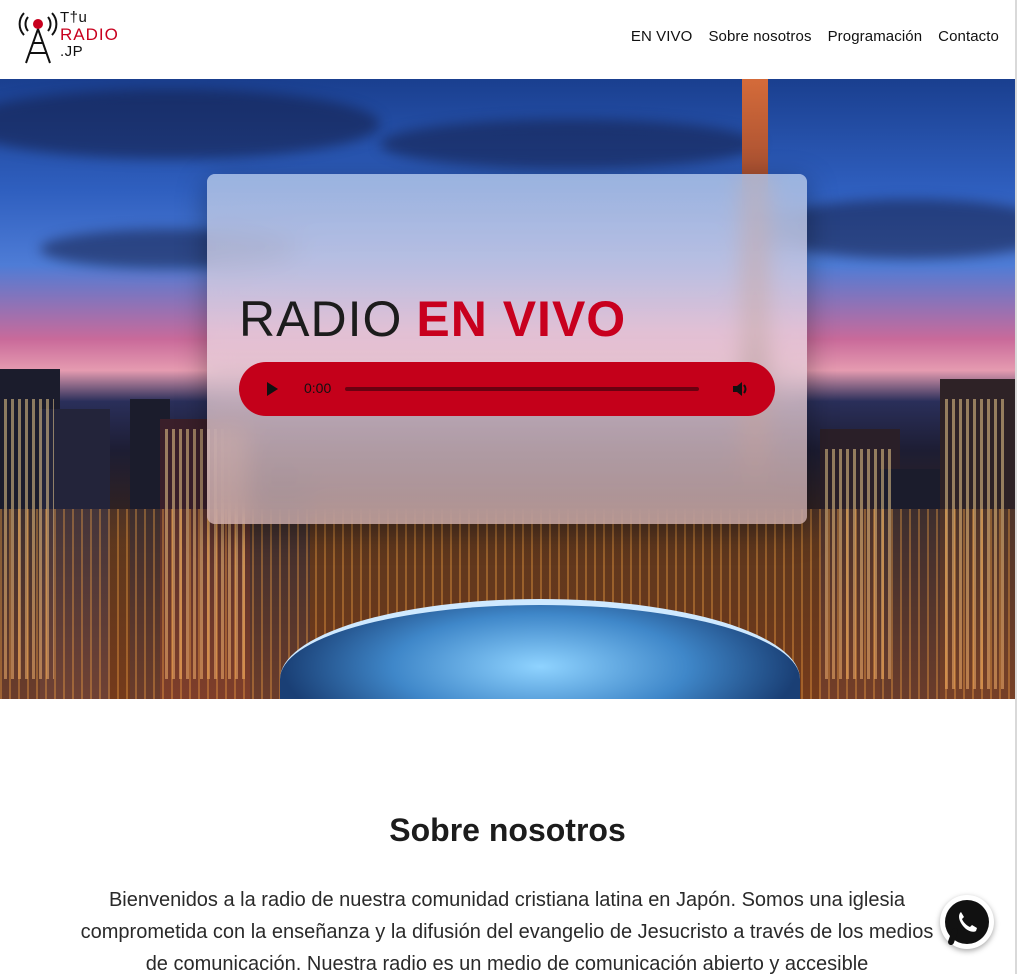 This screenshot has width=1017, height=974. I want to click on seek-bar, so click(522, 389).